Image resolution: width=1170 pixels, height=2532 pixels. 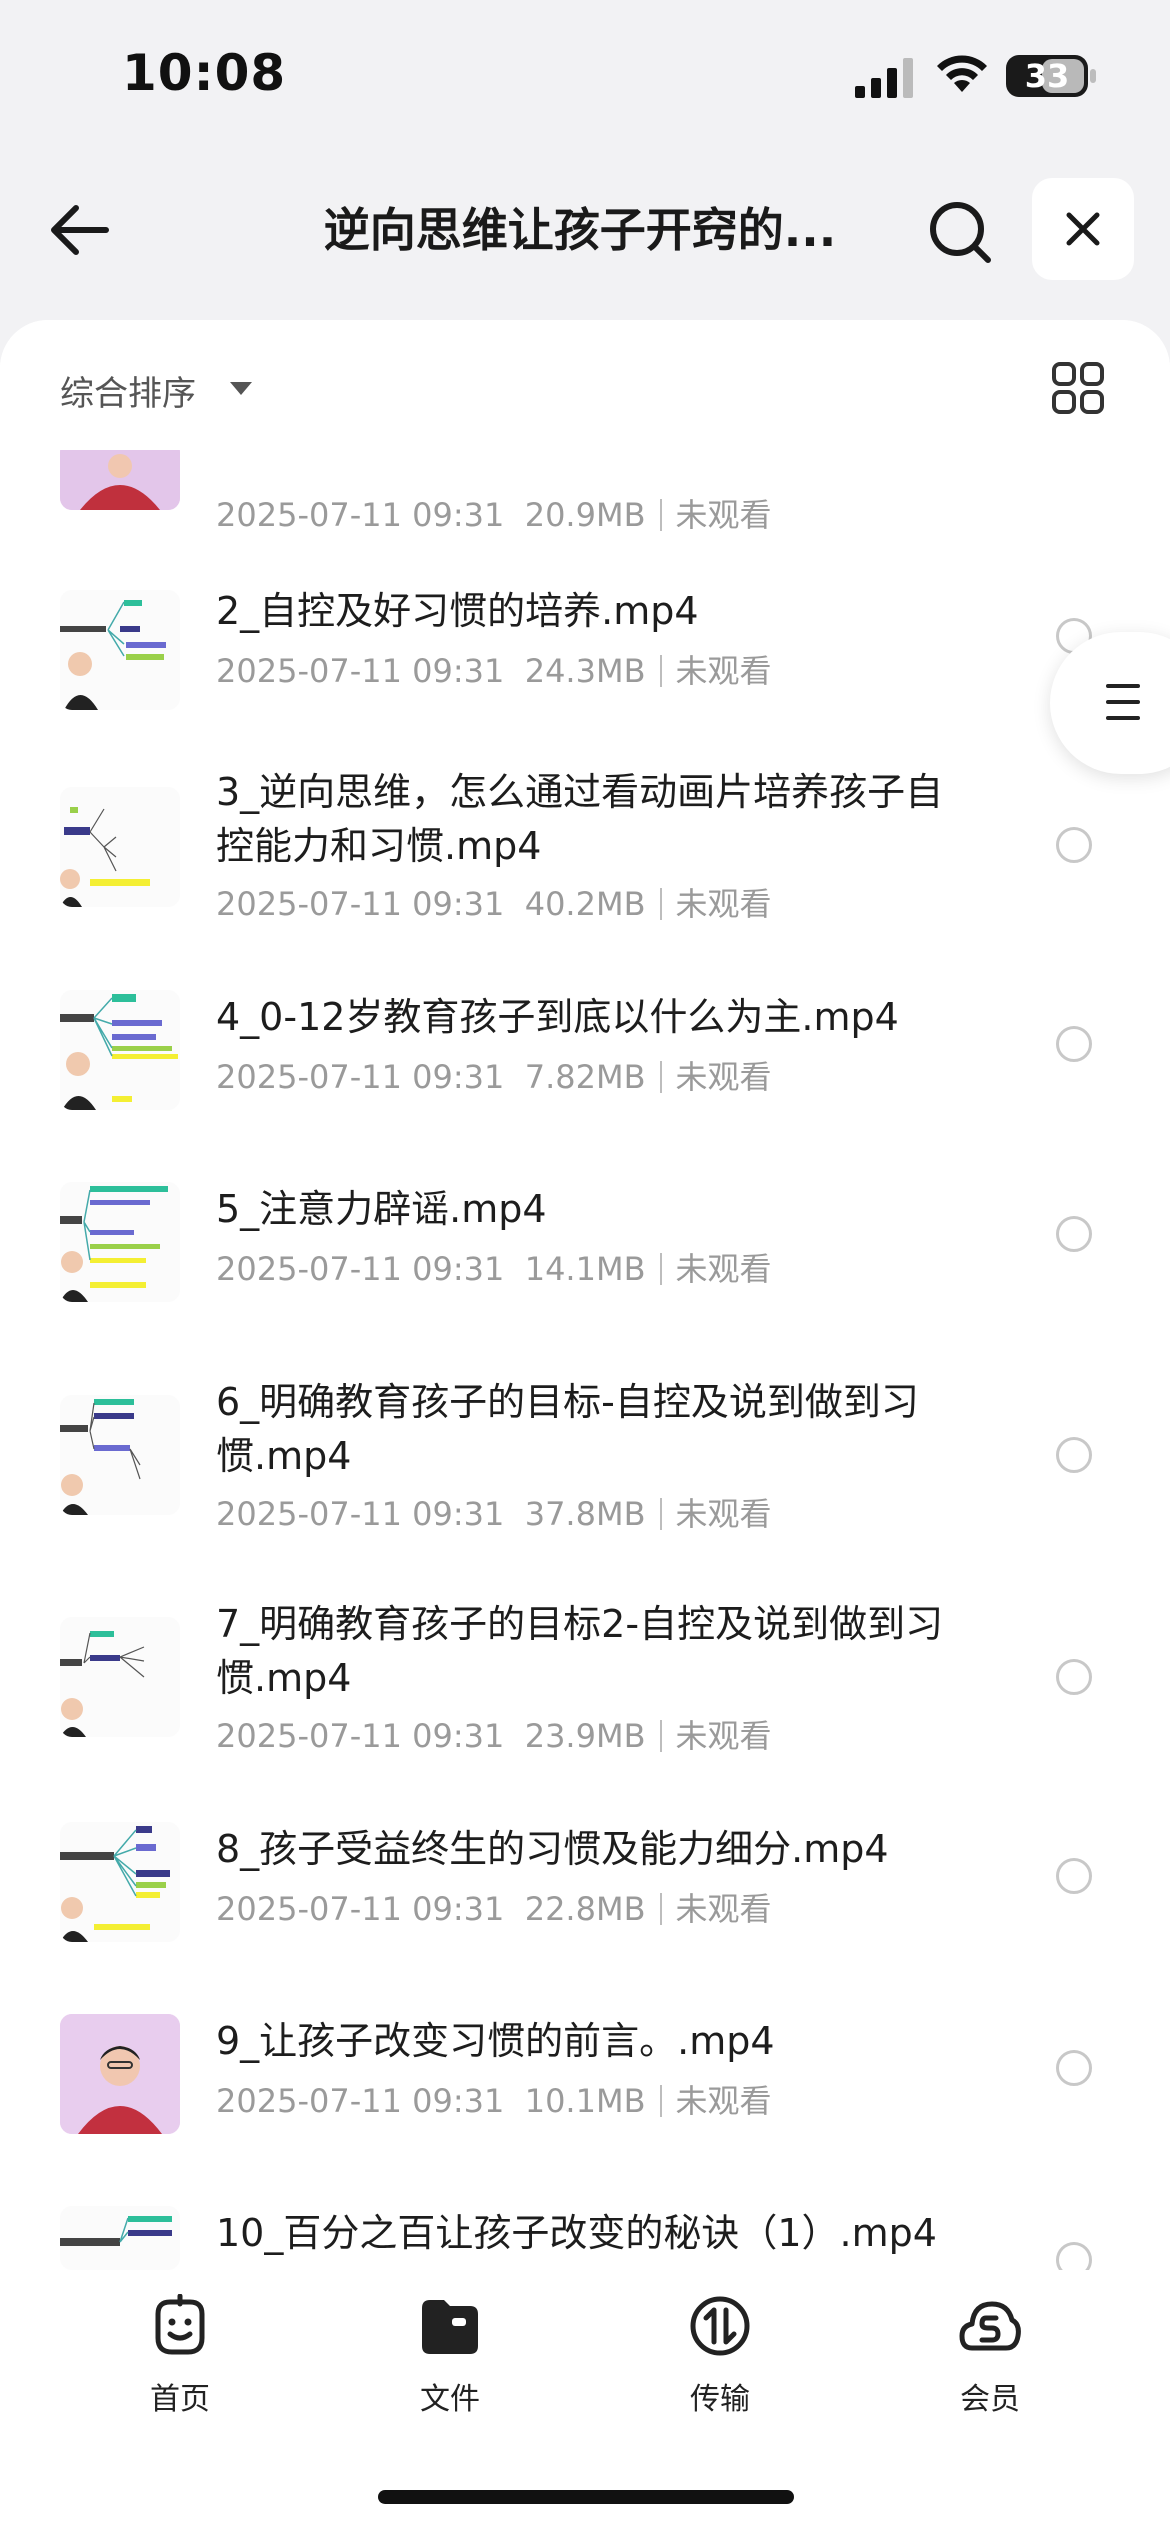 What do you see at coordinates (884, 78) in the screenshot?
I see `cellular-signal-icon` at bounding box center [884, 78].